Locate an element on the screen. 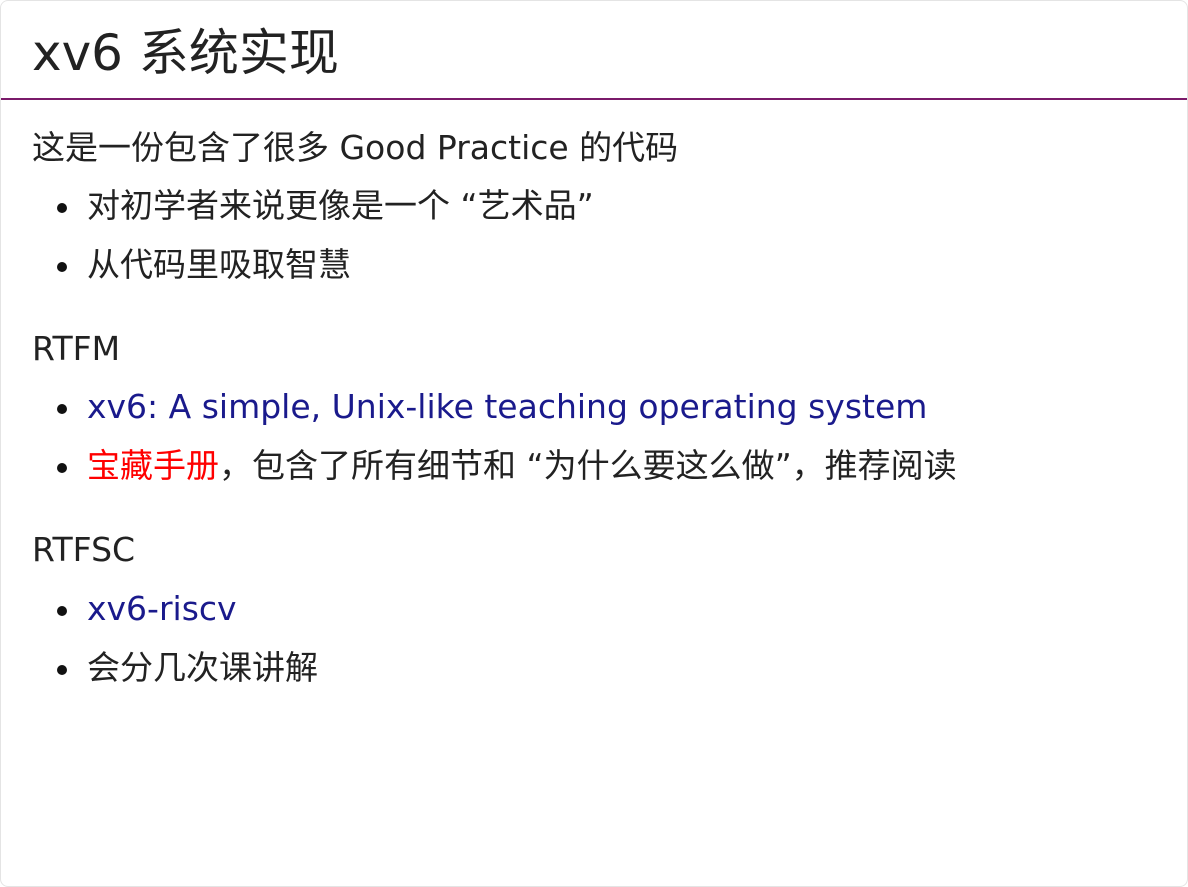  list-item: 从代码里吸取智慧 is located at coordinates (592, 271).